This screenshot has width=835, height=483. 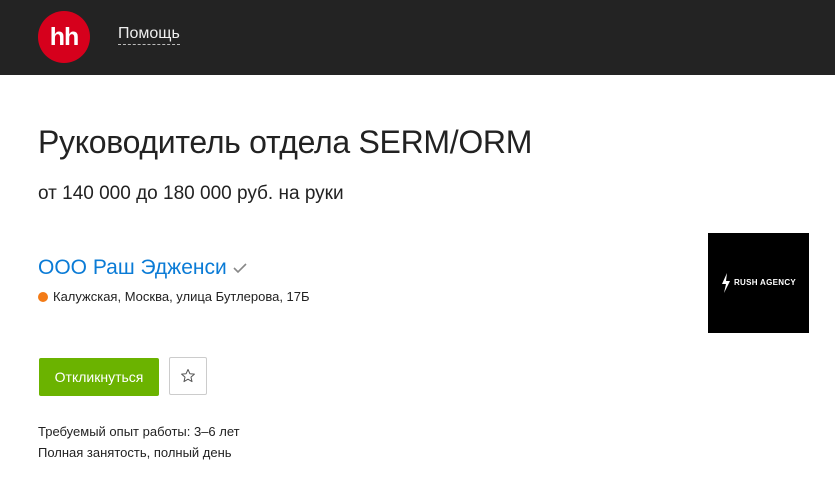 What do you see at coordinates (285, 142) in the screenshot?
I see `vacancy-title: Руководитель отдела SERM/ORM` at bounding box center [285, 142].